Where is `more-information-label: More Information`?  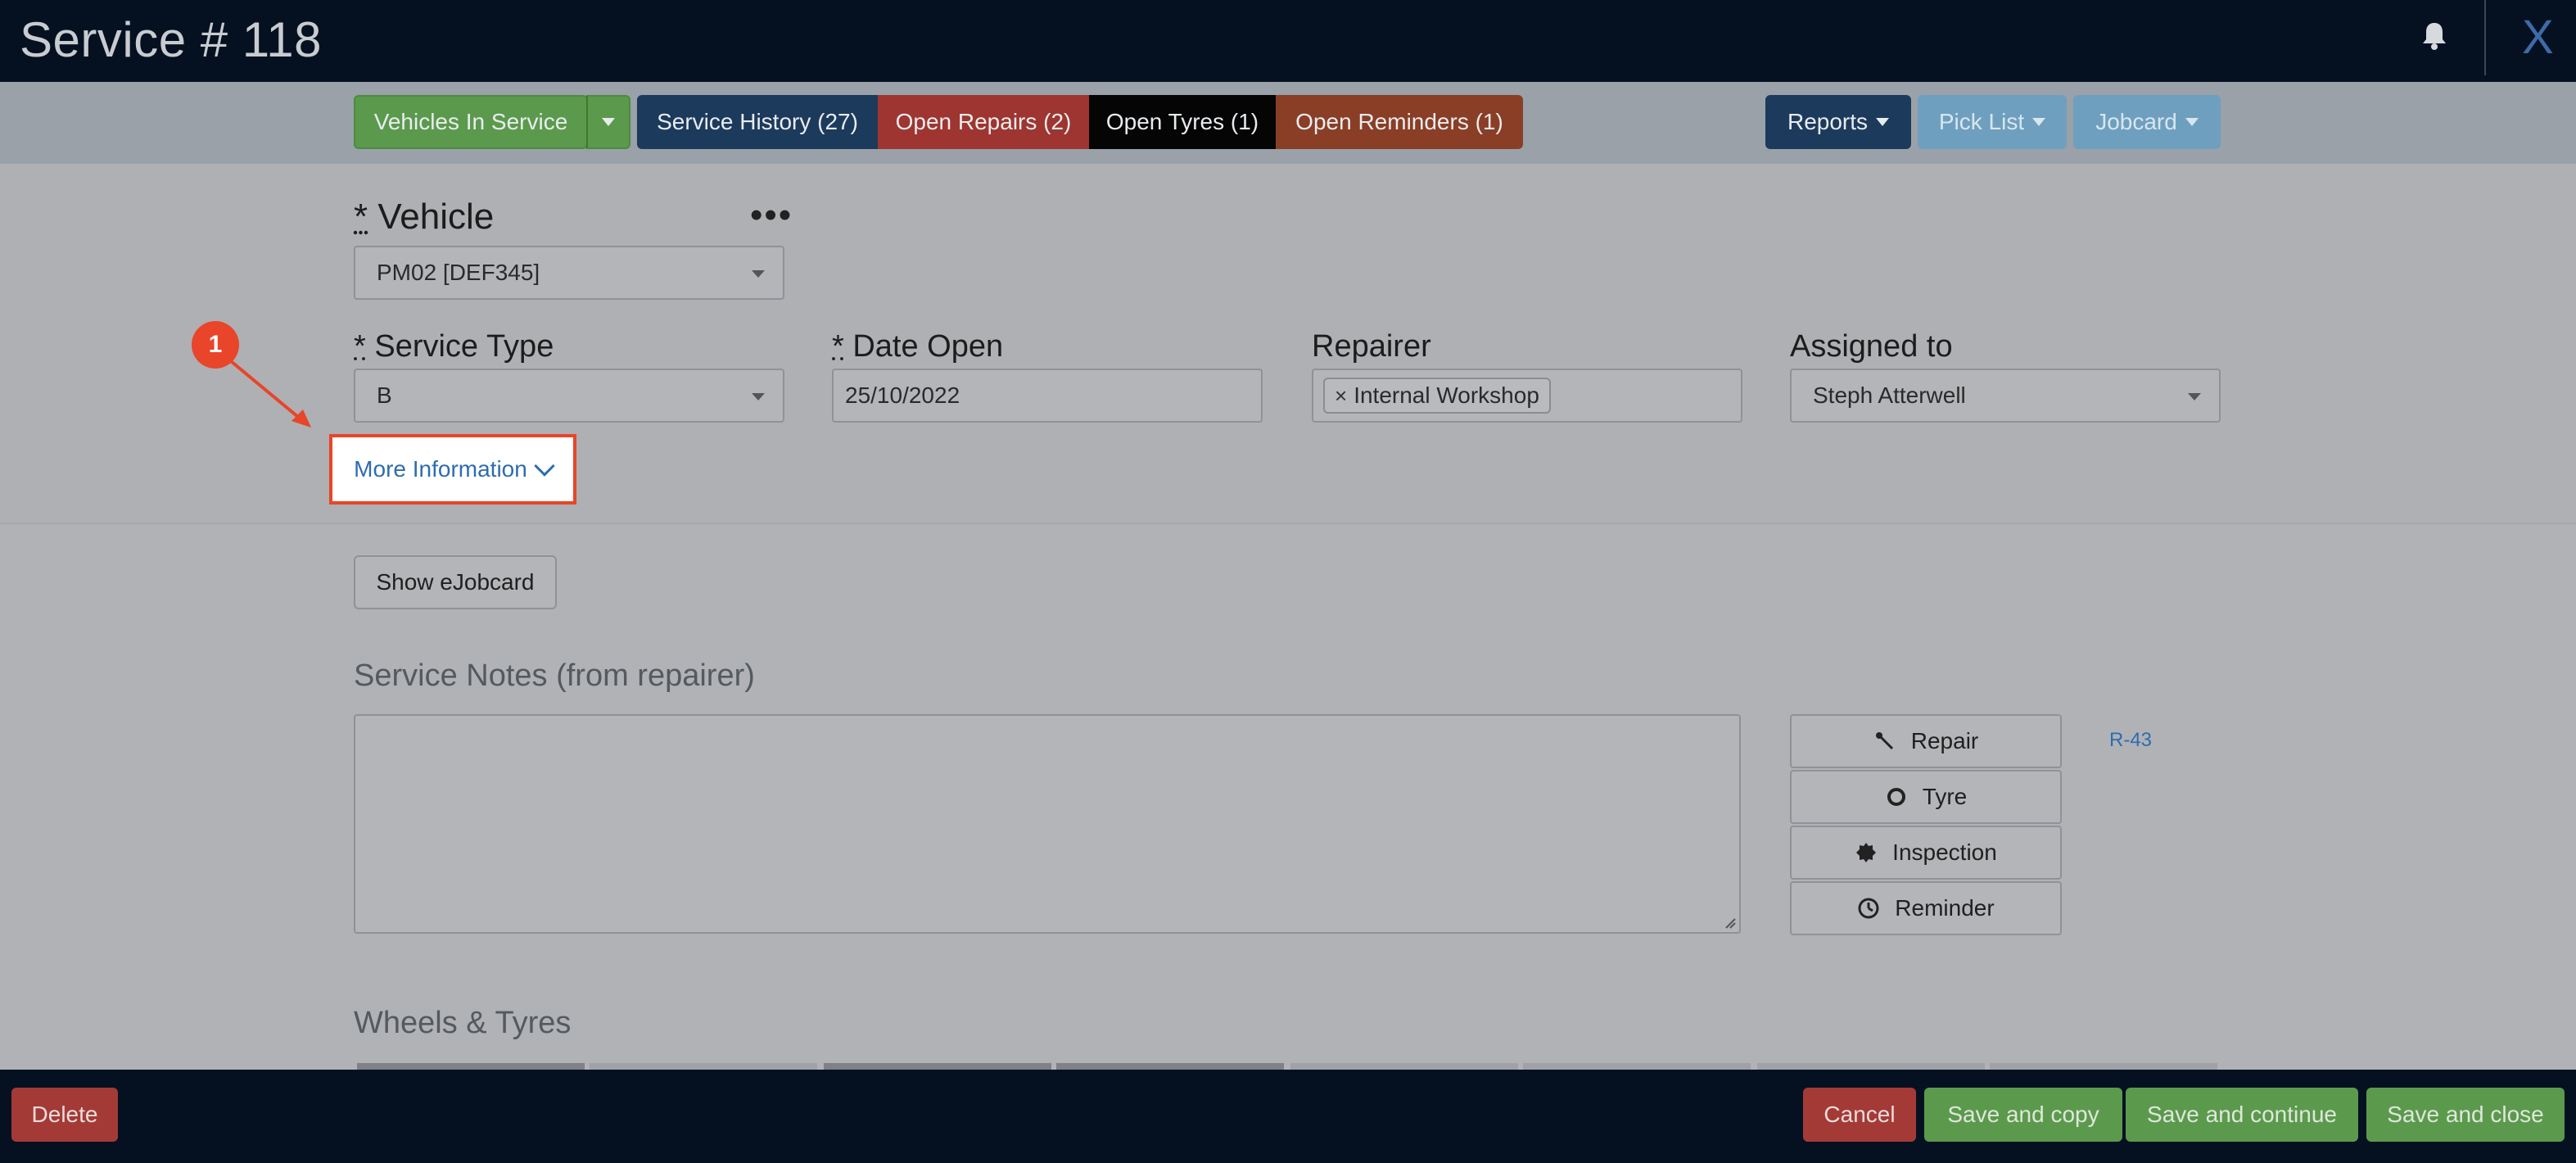
more-information-label: More Information is located at coordinates (440, 469).